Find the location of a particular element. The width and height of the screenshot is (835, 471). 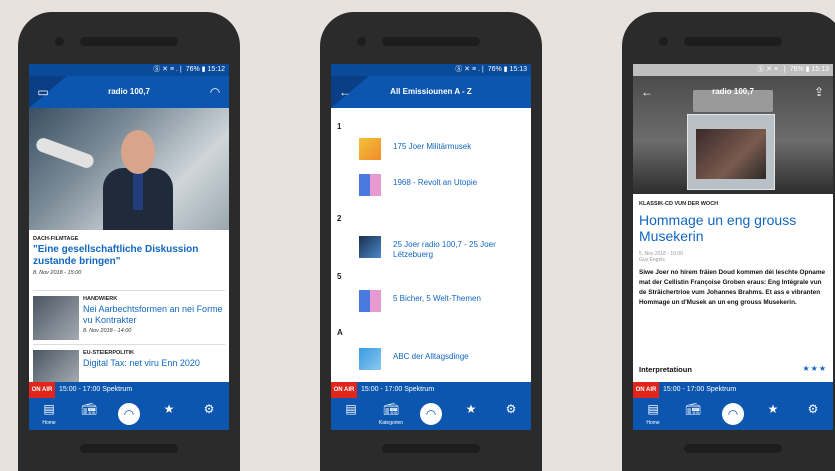

show-title: 25 Joer radio 100,7 - 25 Joer Lëtzebuerg is located at coordinates (444, 249).